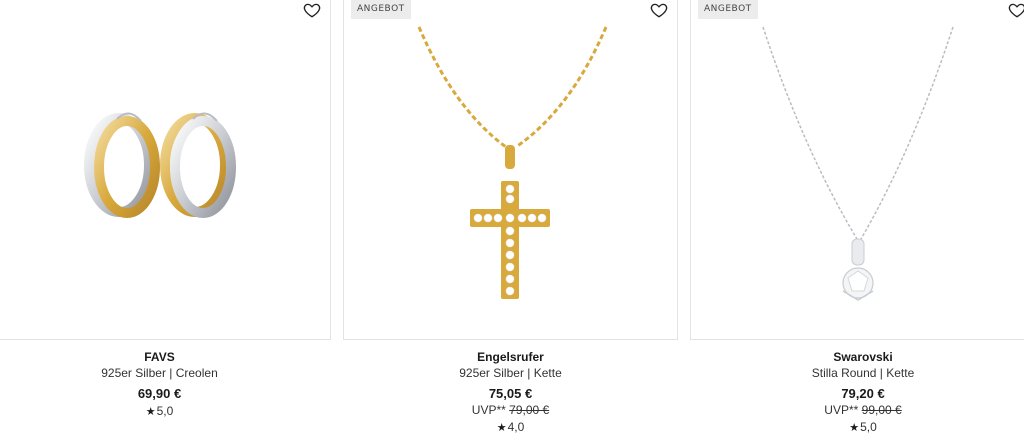 The width and height of the screenshot is (1024, 441). Describe the element at coordinates (510, 357) in the screenshot. I see `product-brand: Engelsrufer` at that location.